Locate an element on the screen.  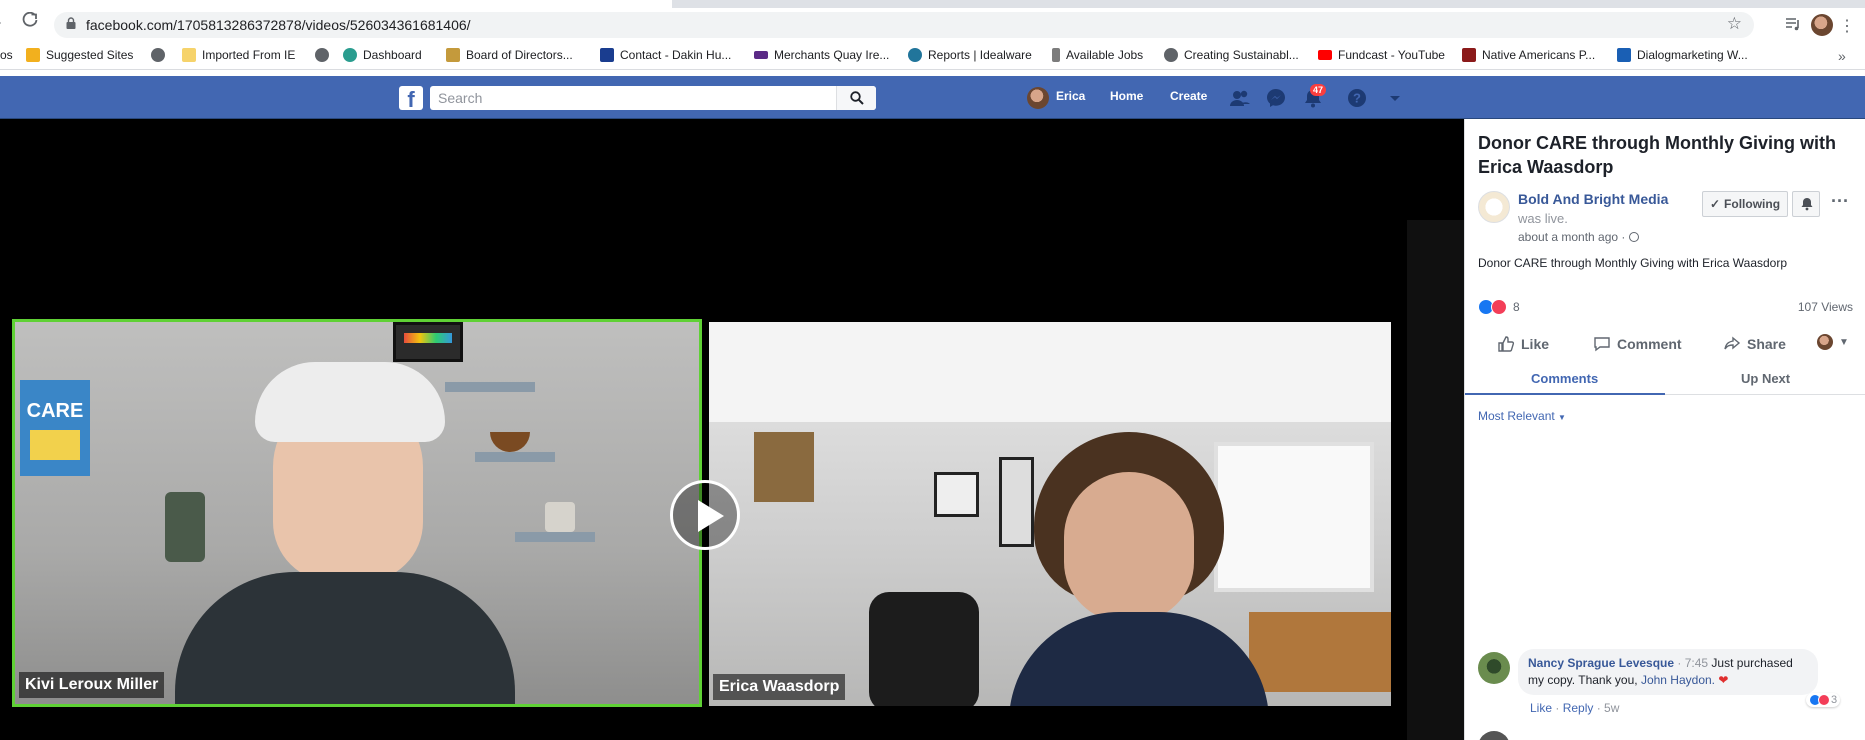
bell-icon is located at coordinates (1807, 204).